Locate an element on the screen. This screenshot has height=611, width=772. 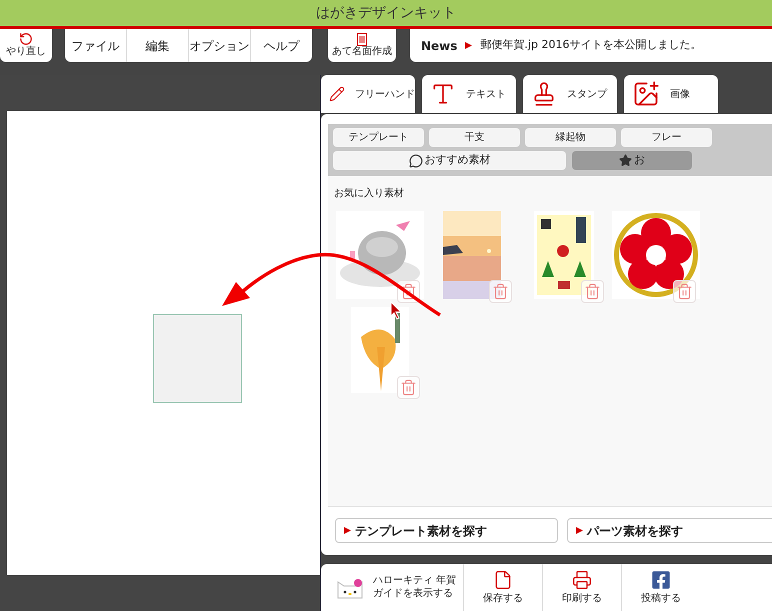
category-tab: フレー is located at coordinates (666, 137).